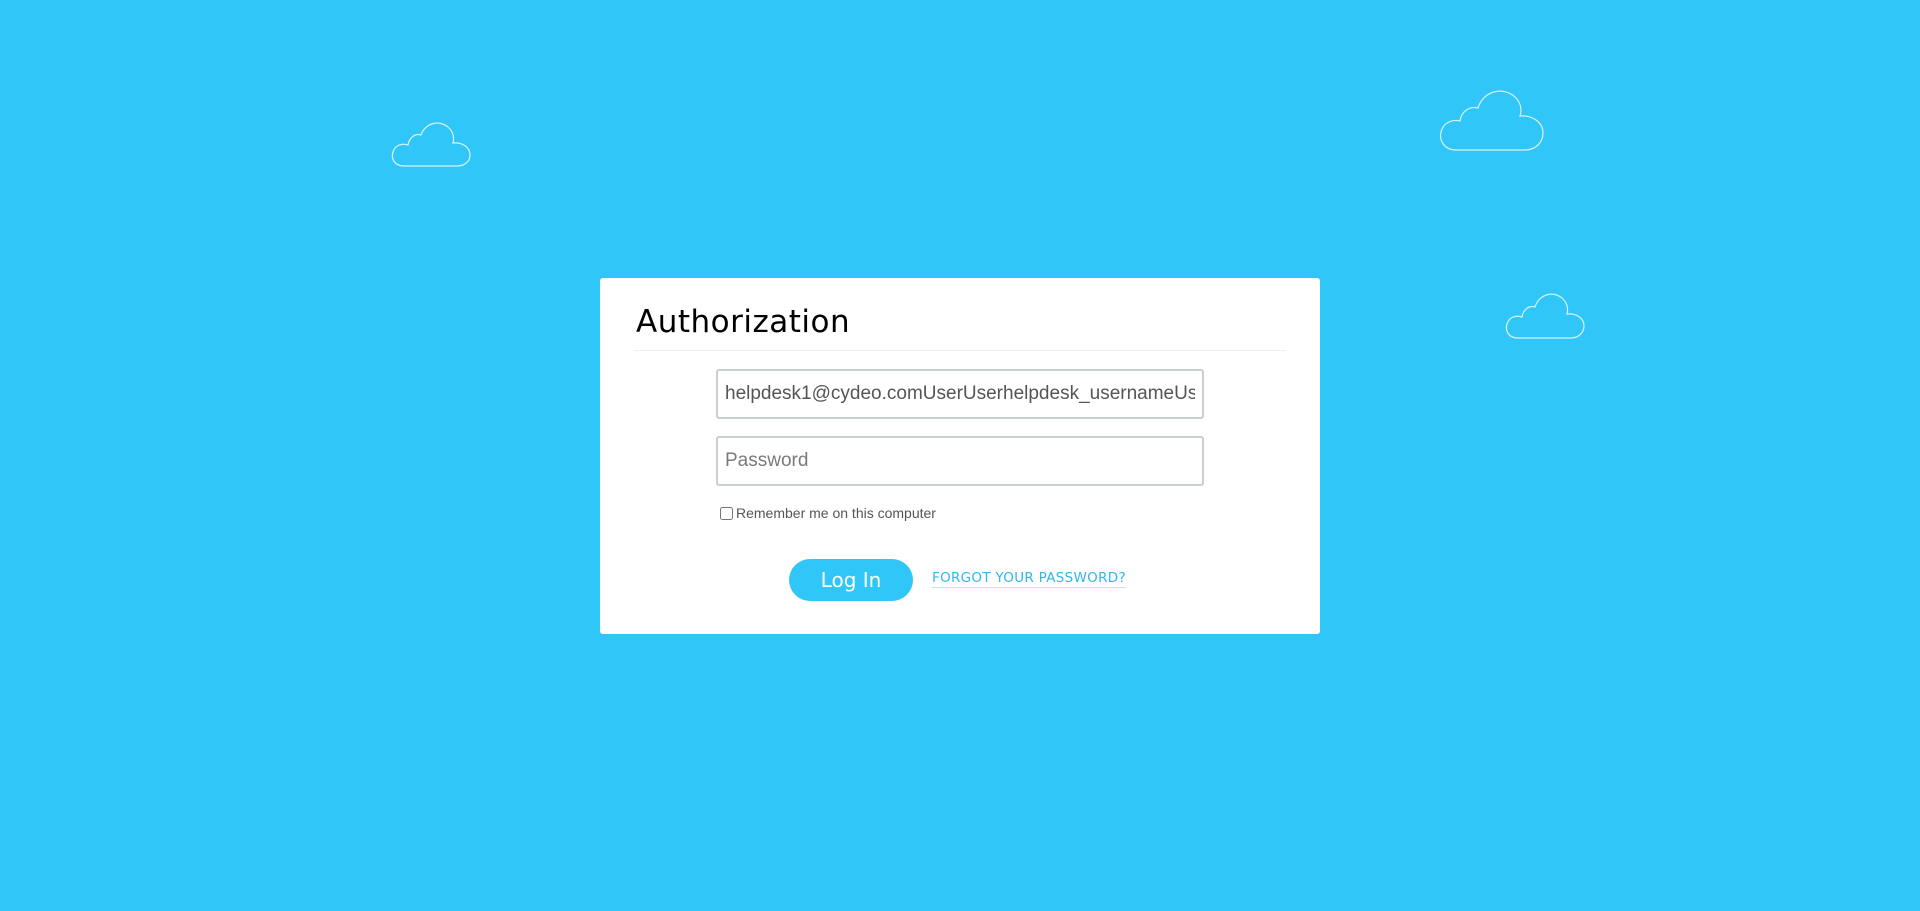 The image size is (1920, 911). What do you see at coordinates (851, 580) in the screenshot?
I see `login-button: Log In` at bounding box center [851, 580].